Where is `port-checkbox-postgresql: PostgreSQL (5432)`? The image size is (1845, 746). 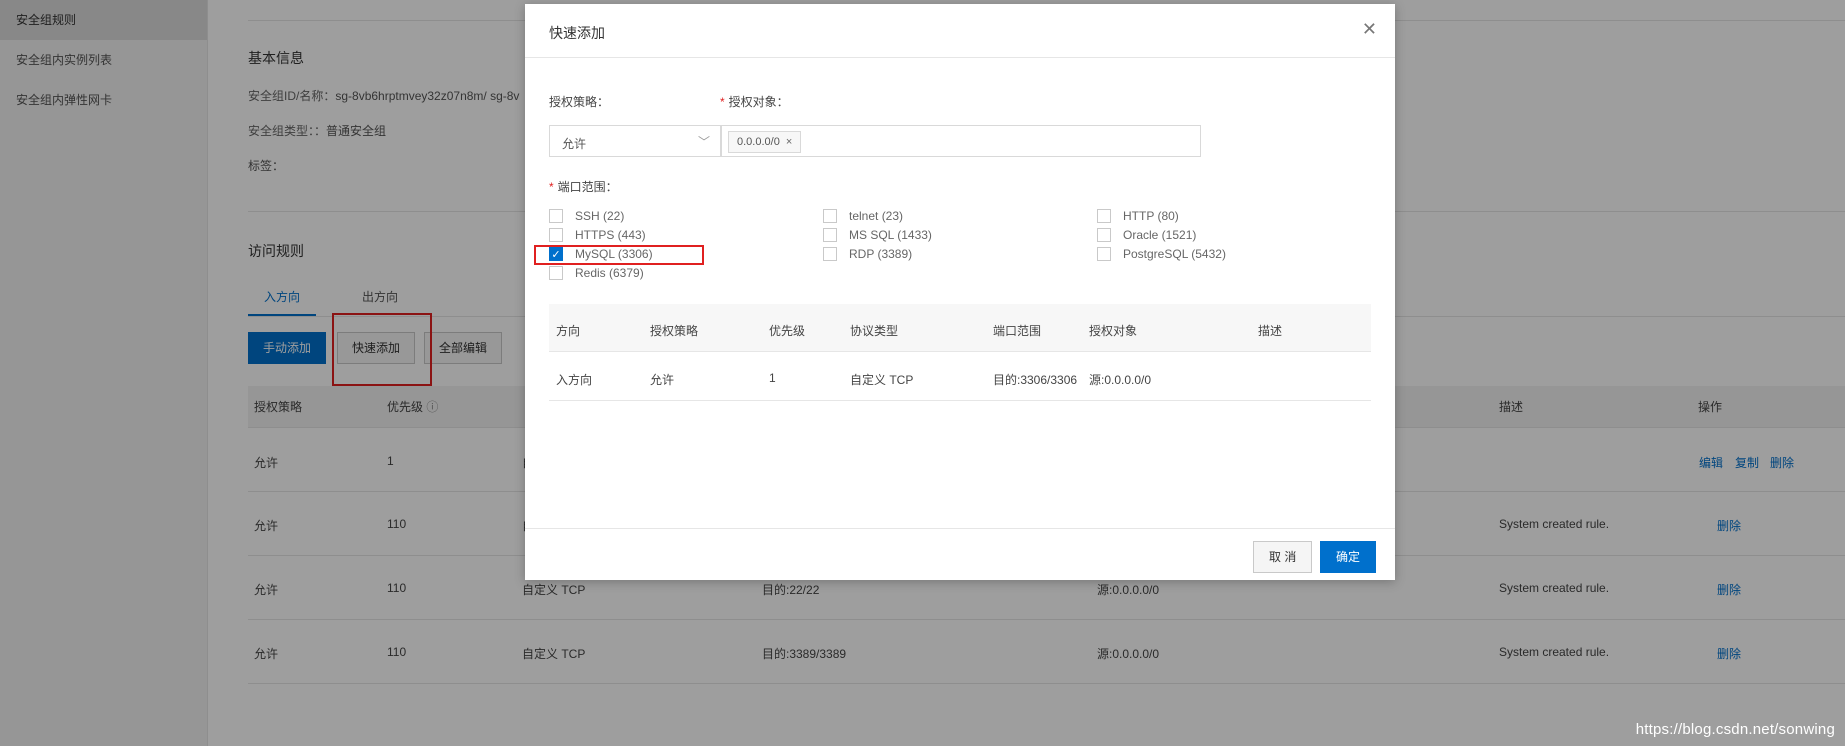
port-checkbox-postgresql: PostgreSQL (5432) is located at coordinates (1161, 254).